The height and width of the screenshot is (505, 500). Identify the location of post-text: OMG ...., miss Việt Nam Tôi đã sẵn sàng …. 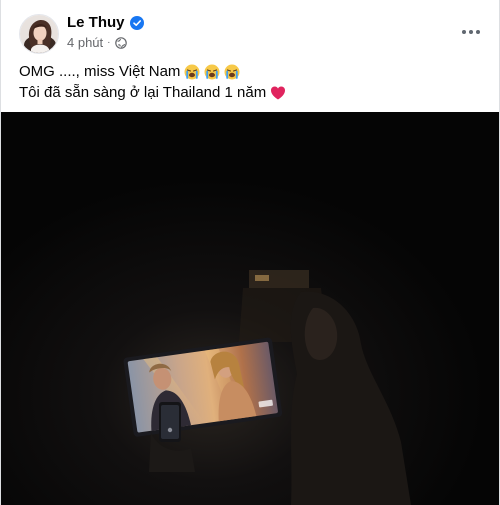
(249, 83).